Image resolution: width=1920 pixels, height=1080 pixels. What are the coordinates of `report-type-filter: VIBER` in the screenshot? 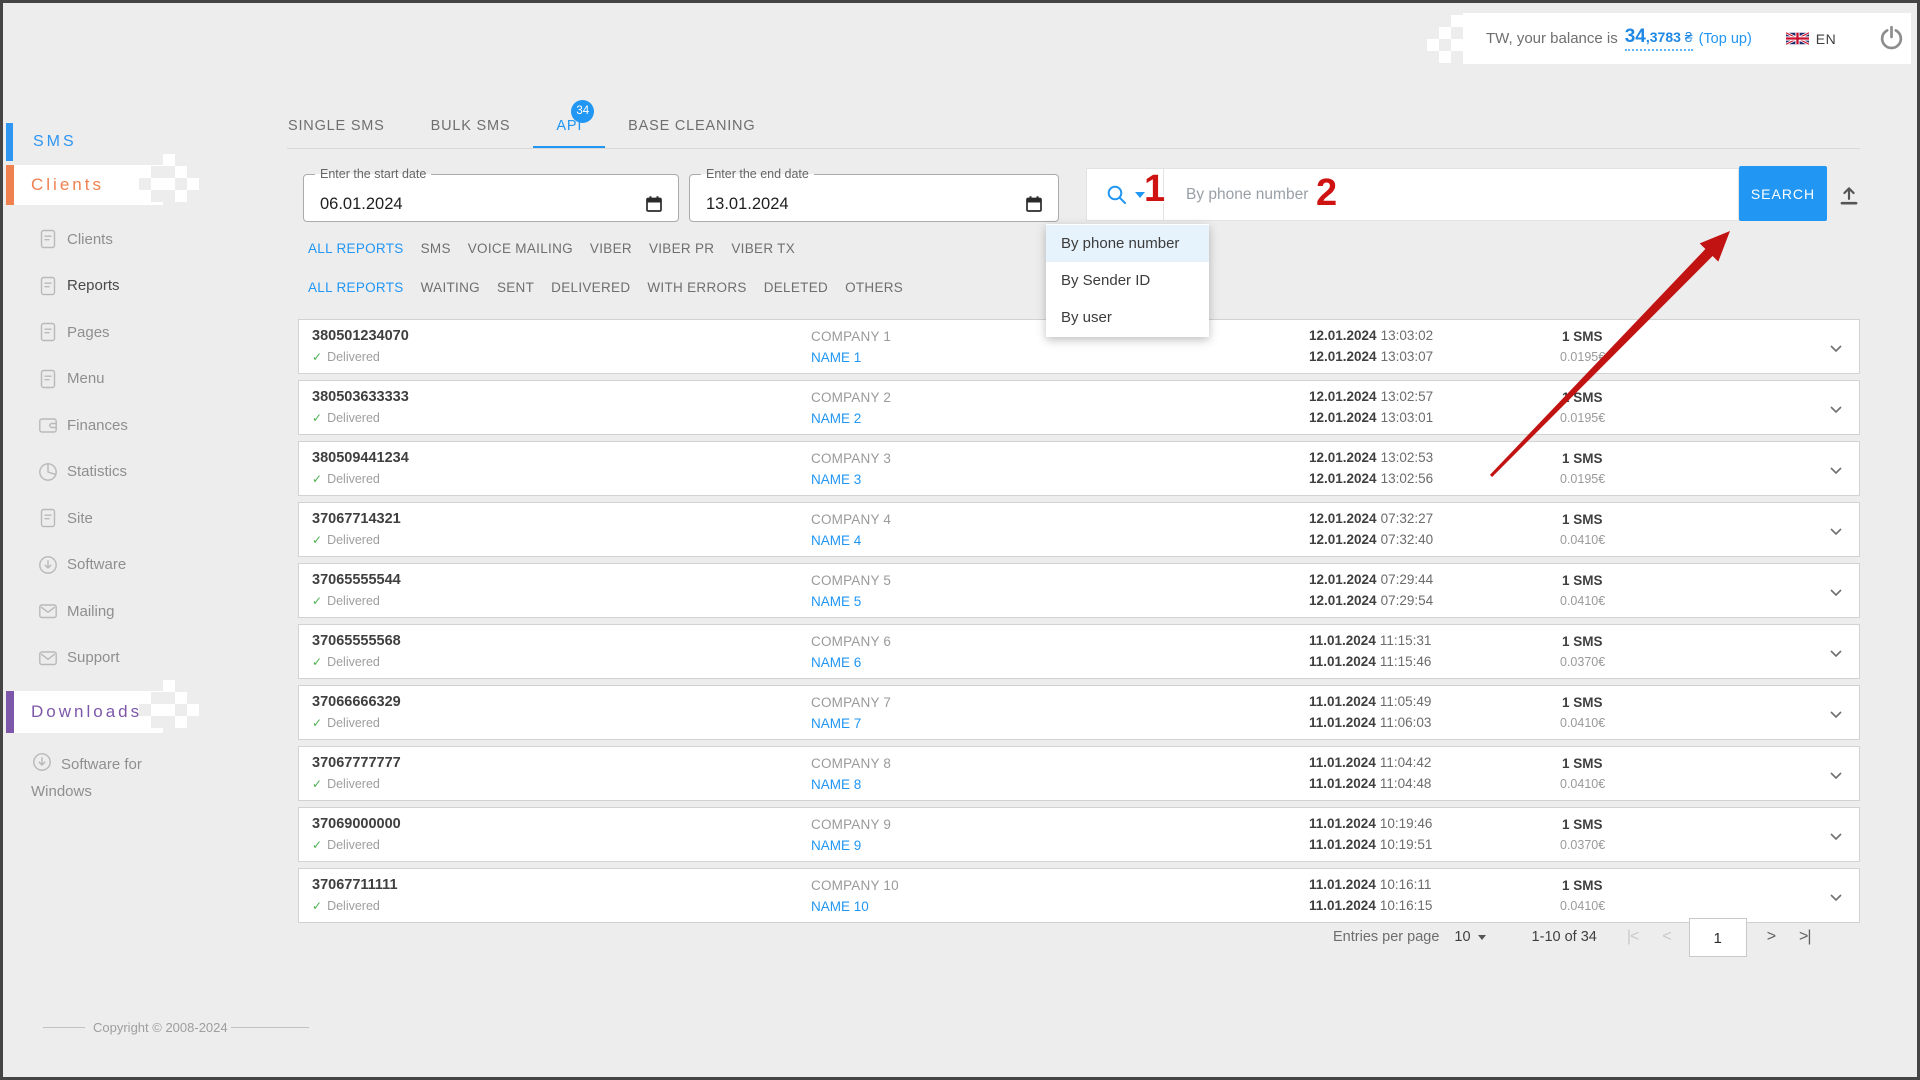 It's located at (611, 248).